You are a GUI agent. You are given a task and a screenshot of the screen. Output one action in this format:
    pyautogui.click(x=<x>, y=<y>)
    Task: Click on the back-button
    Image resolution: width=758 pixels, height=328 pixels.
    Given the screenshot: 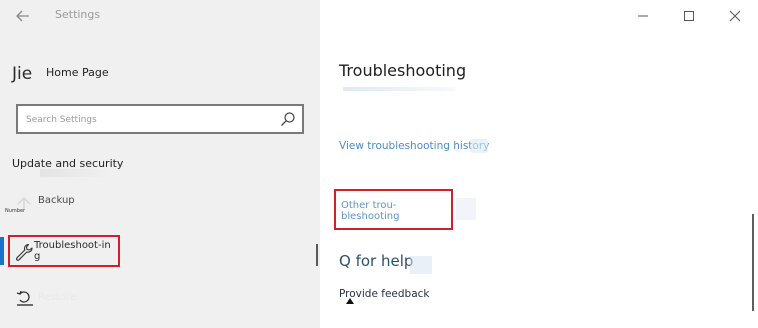 What is the action you would take?
    pyautogui.click(x=23, y=16)
    